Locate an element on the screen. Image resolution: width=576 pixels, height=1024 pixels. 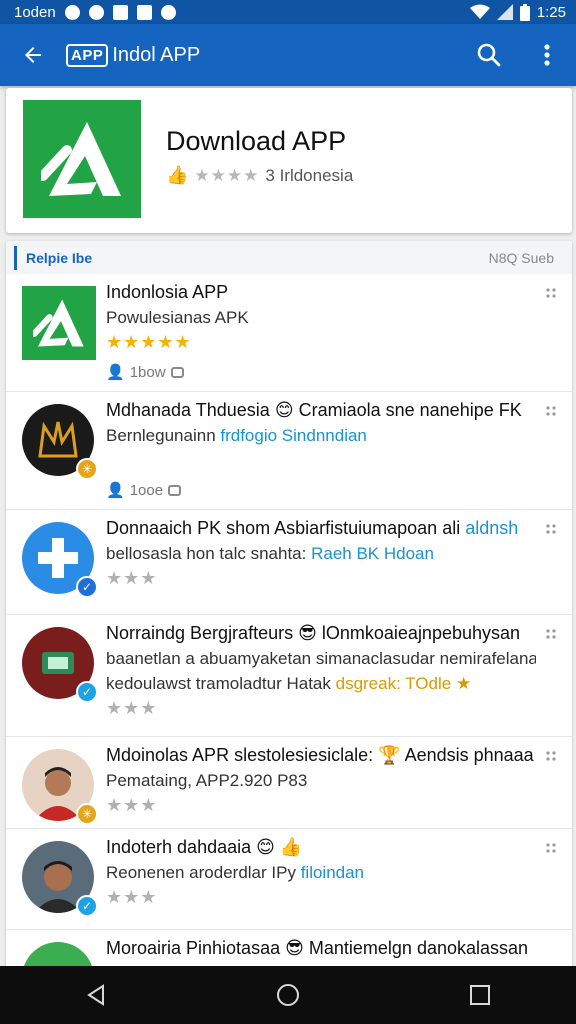
emoji-icon: 😎 is located at coordinates (294, 948).